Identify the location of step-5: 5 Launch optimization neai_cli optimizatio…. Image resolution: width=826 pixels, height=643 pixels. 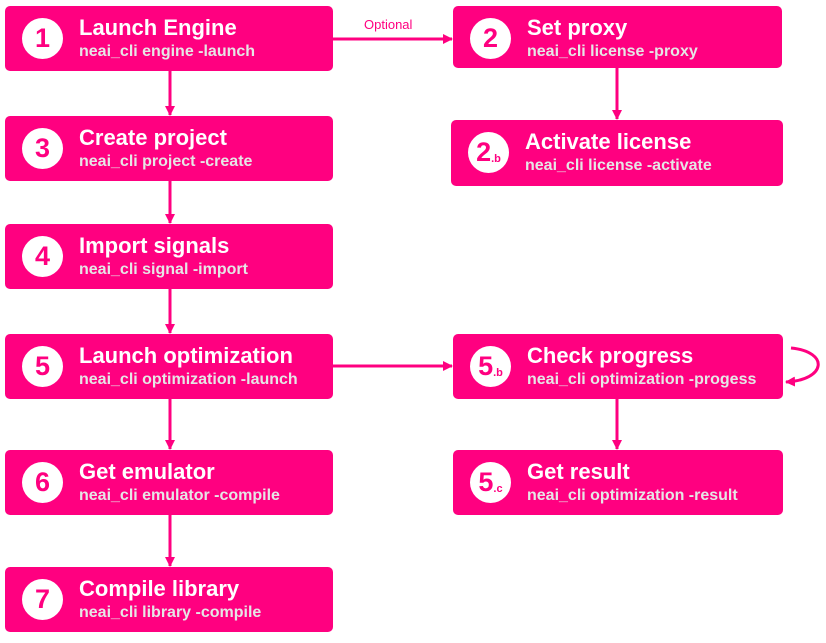
(169, 366).